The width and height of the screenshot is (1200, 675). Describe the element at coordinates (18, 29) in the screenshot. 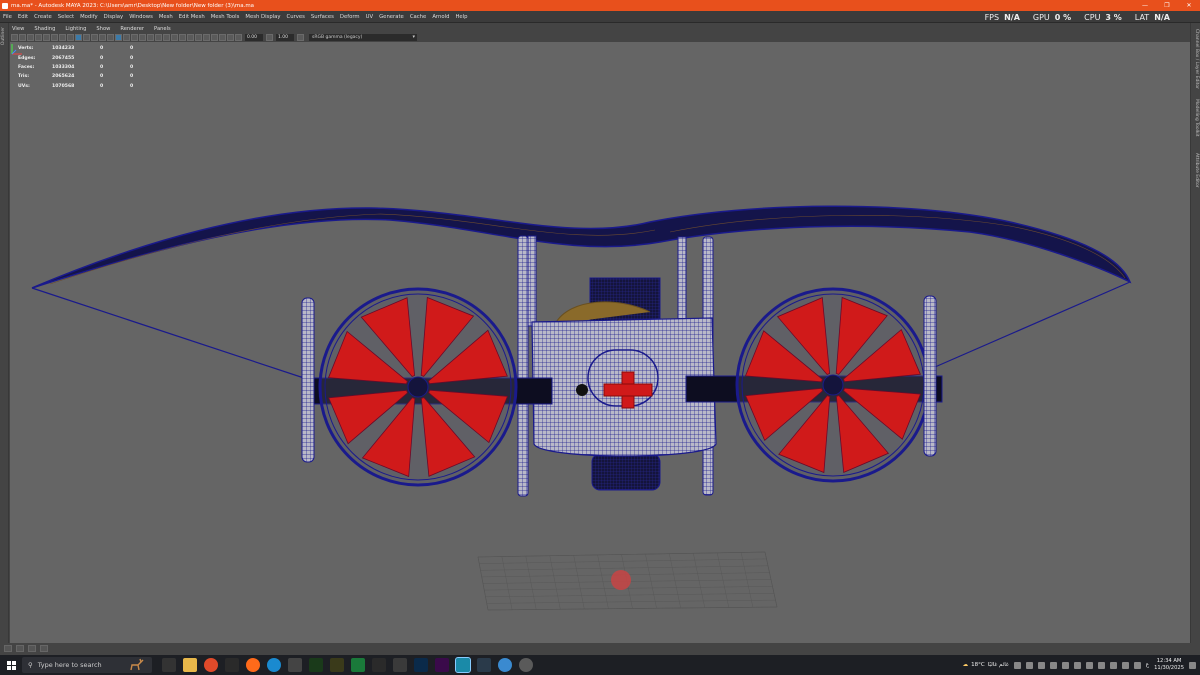

I see `panel-menu-view: View` at that location.